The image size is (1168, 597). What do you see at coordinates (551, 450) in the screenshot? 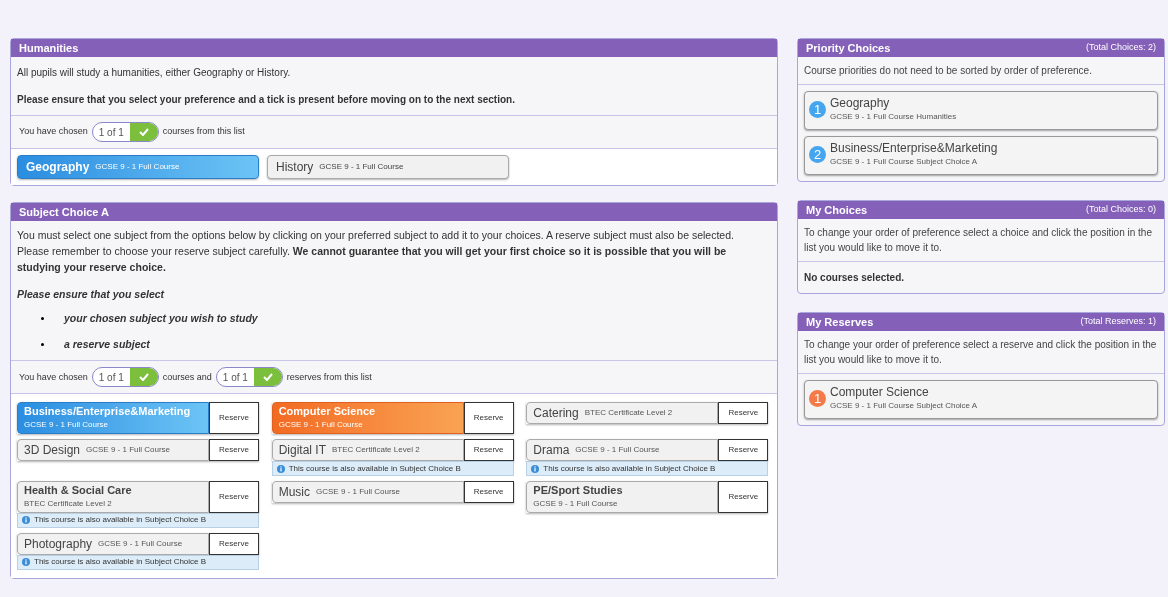
I see `course-name: Drama` at bounding box center [551, 450].